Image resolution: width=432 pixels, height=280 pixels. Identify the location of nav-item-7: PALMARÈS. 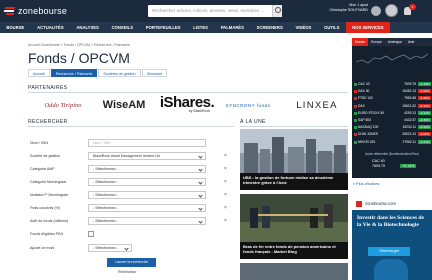
(232, 27).